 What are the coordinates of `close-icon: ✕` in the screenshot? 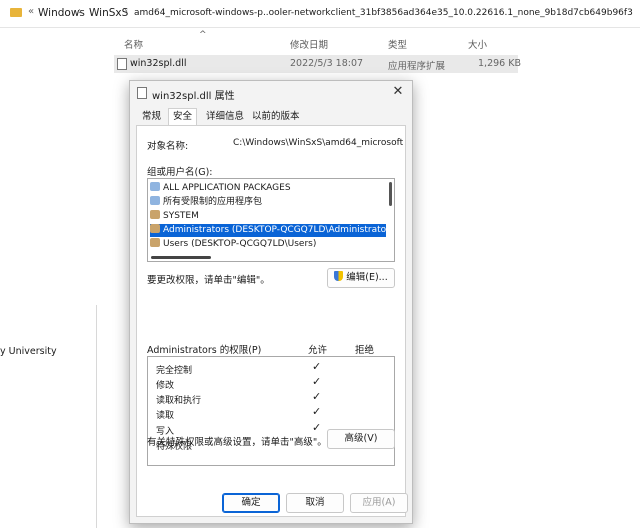 It's located at (398, 92).